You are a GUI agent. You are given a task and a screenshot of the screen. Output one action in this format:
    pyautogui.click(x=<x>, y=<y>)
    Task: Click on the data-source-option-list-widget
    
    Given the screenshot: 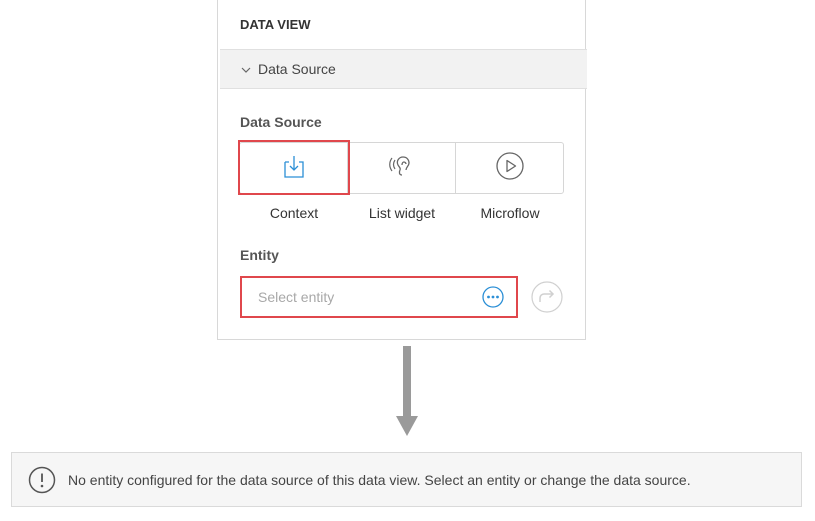 What is the action you would take?
    pyautogui.click(x=402, y=168)
    